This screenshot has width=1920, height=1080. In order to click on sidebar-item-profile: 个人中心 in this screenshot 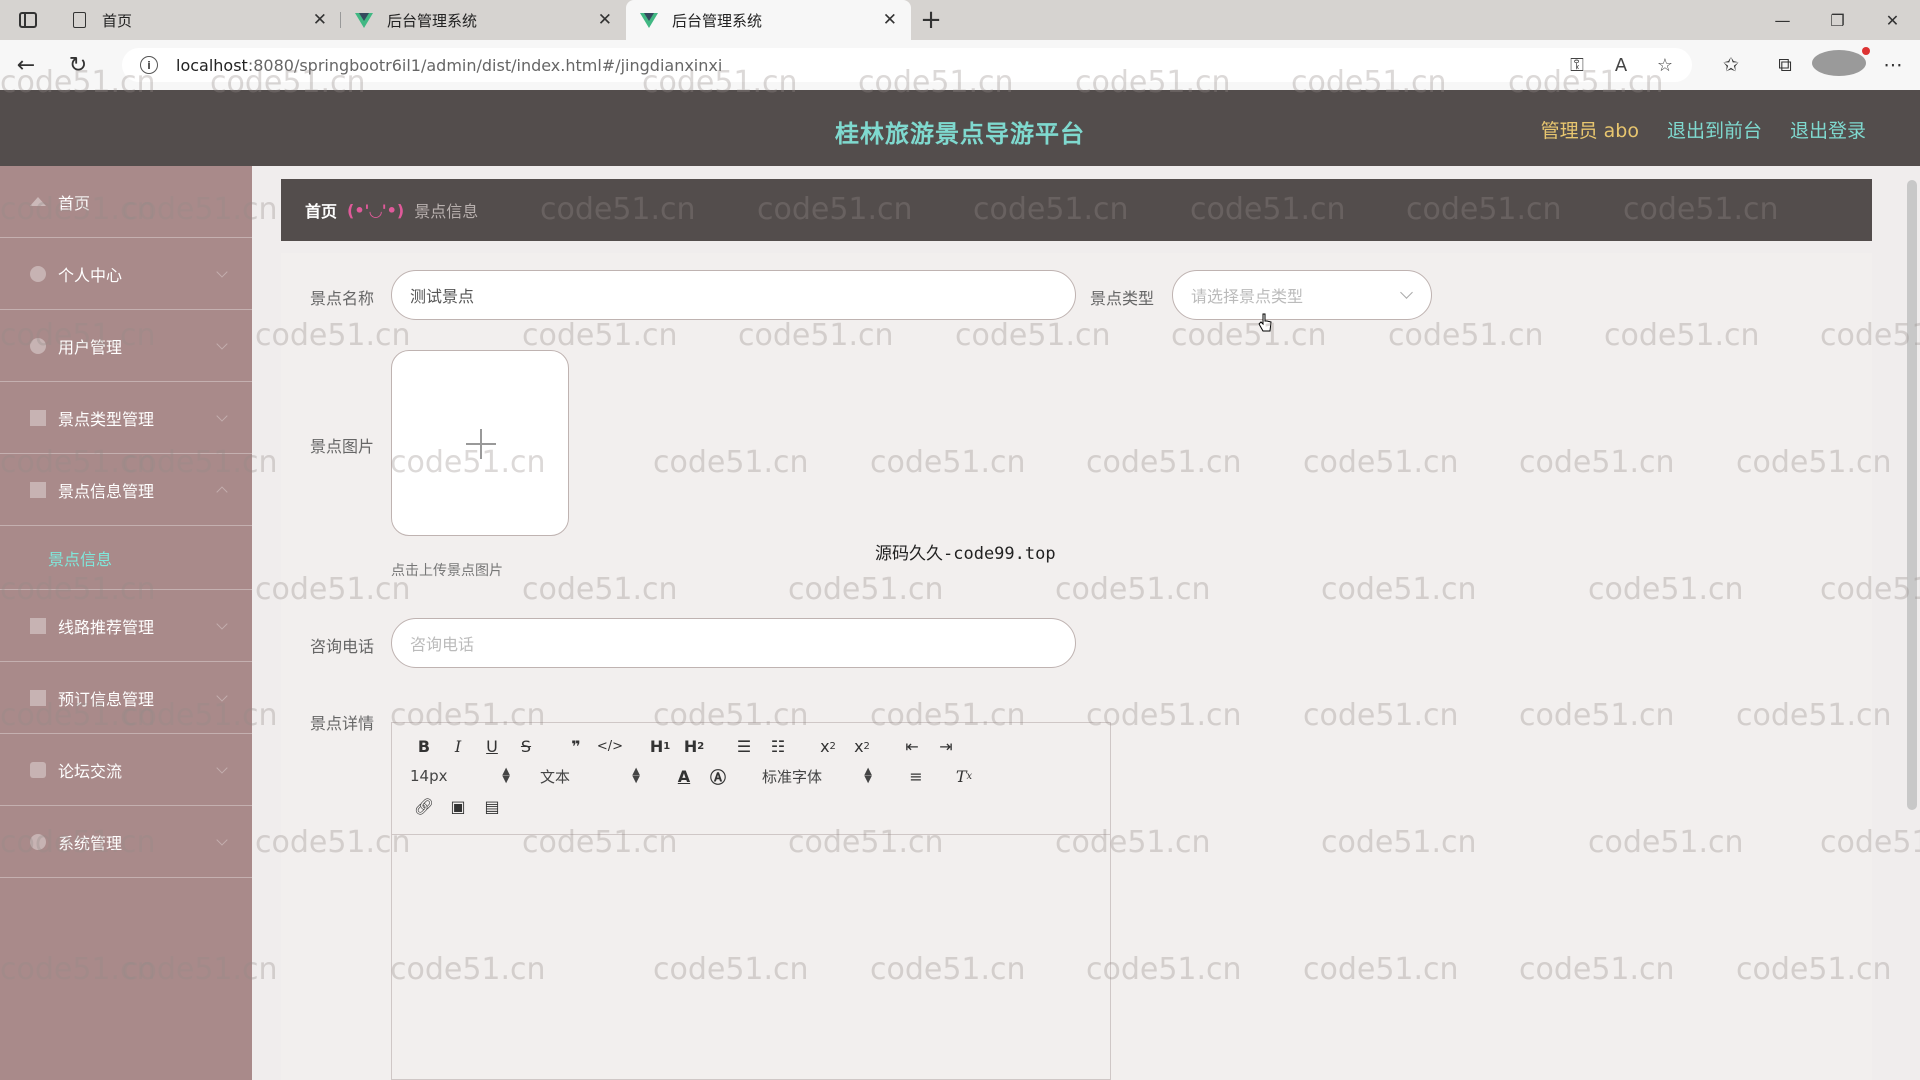, I will do `click(126, 274)`.